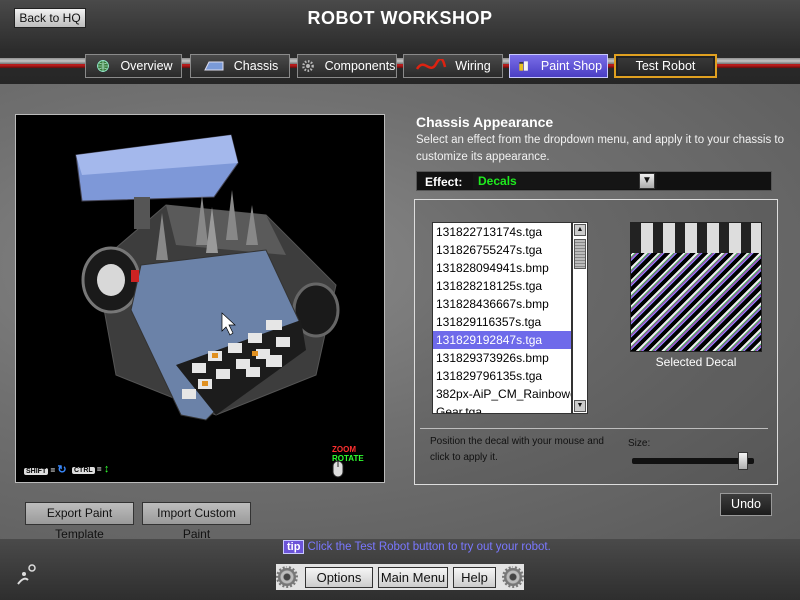 This screenshot has height=600, width=800. I want to click on zoom-label: ZOOM, so click(344, 449).